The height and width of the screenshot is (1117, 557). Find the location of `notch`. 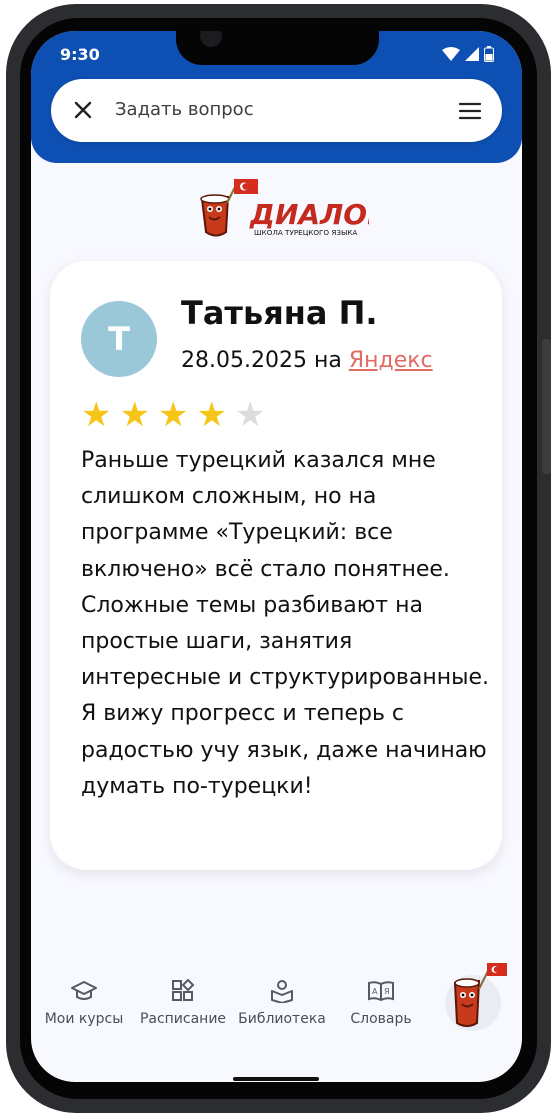

notch is located at coordinates (277, 48).